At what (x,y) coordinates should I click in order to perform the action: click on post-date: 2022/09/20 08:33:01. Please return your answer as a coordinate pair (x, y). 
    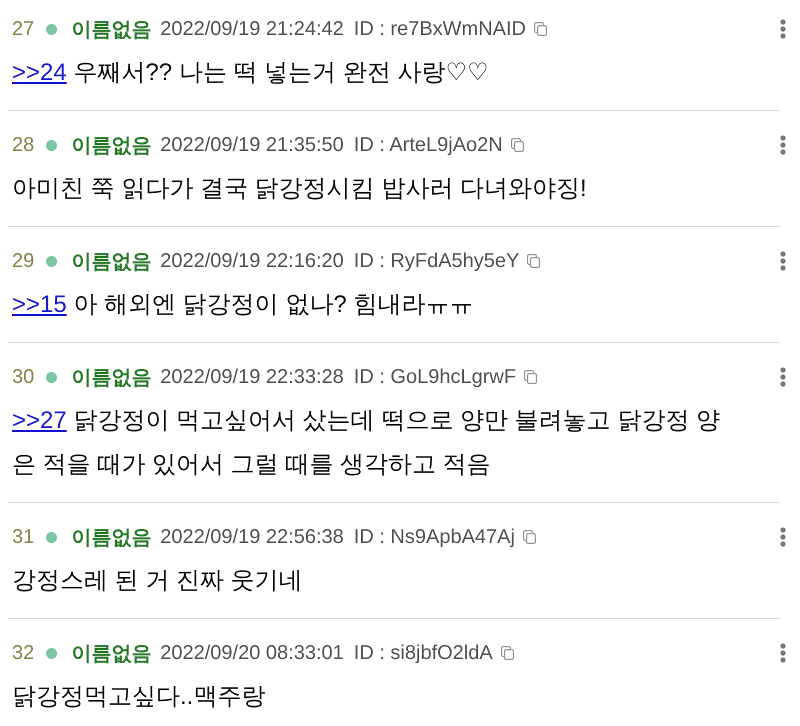
    Looking at the image, I should click on (252, 653).